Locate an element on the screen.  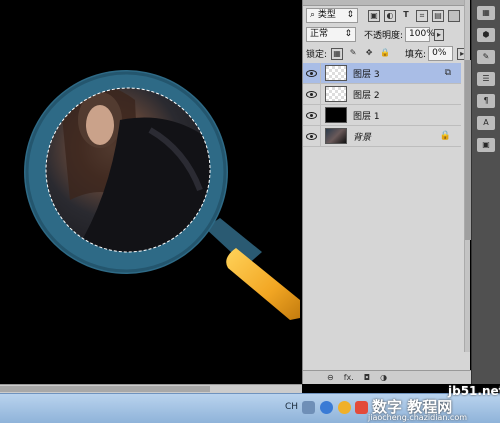
fill-label: 填充: is located at coordinates (416, 55).